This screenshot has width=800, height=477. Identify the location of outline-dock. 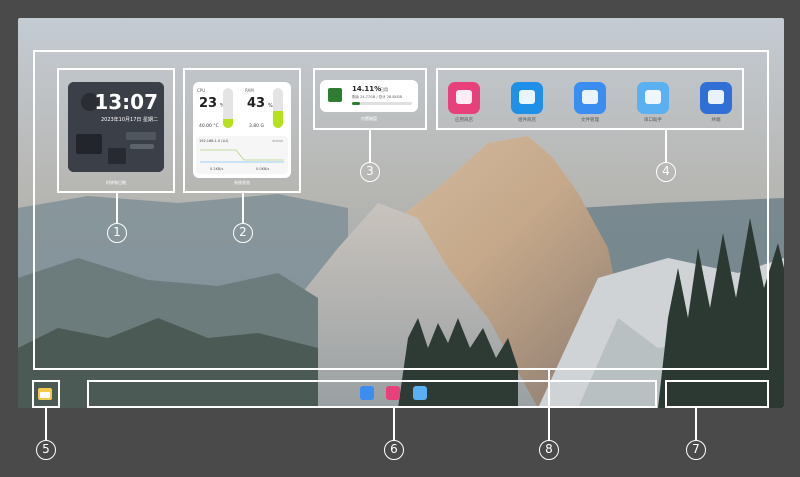
(372, 394).